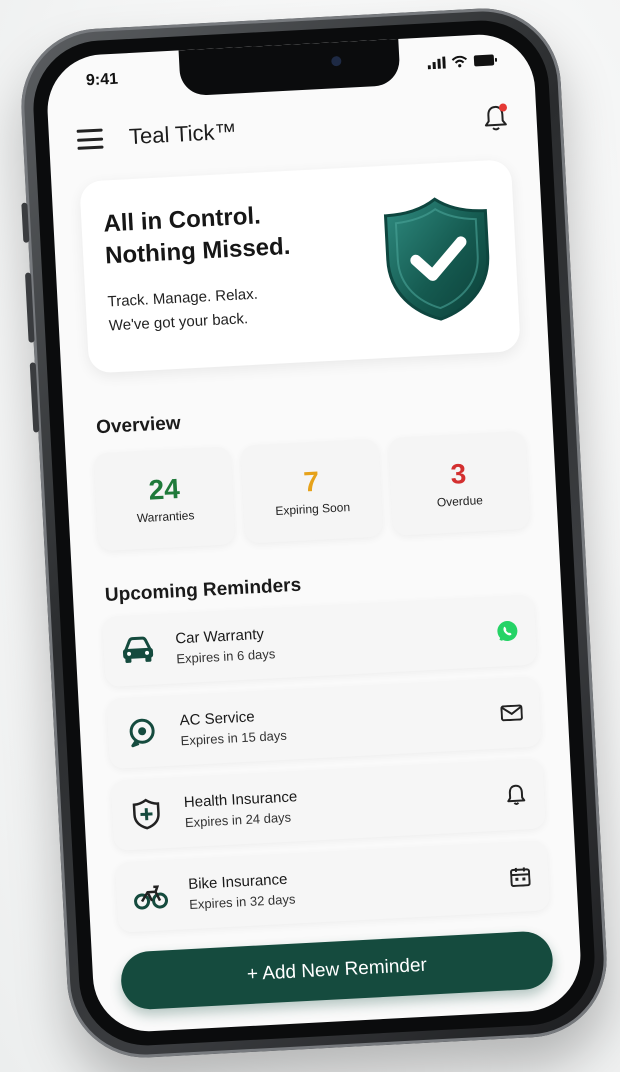 The width and height of the screenshot is (620, 1072). What do you see at coordinates (25, 222) in the screenshot?
I see `mute-switch` at bounding box center [25, 222].